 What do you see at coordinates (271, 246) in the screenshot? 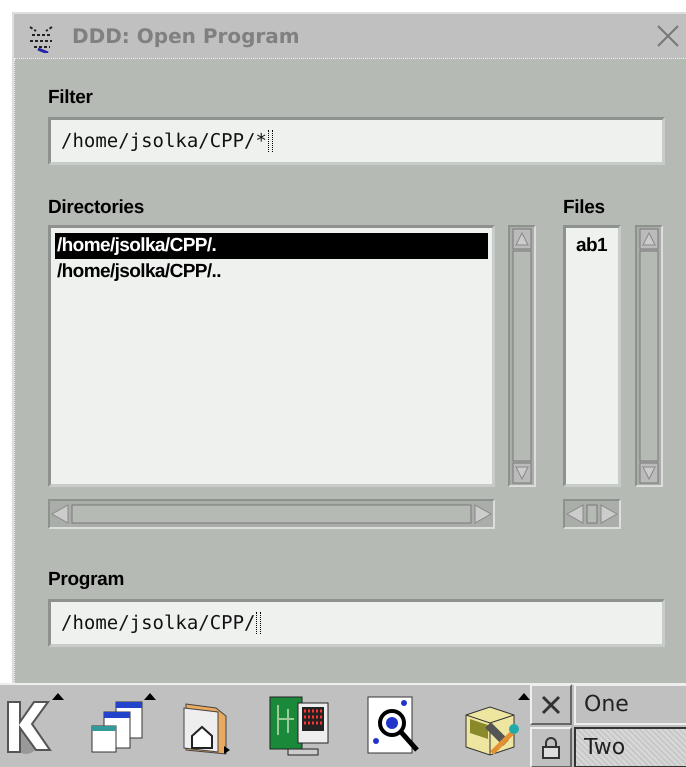
I see `directory-item: /home/jsolka/CPP/.` at bounding box center [271, 246].